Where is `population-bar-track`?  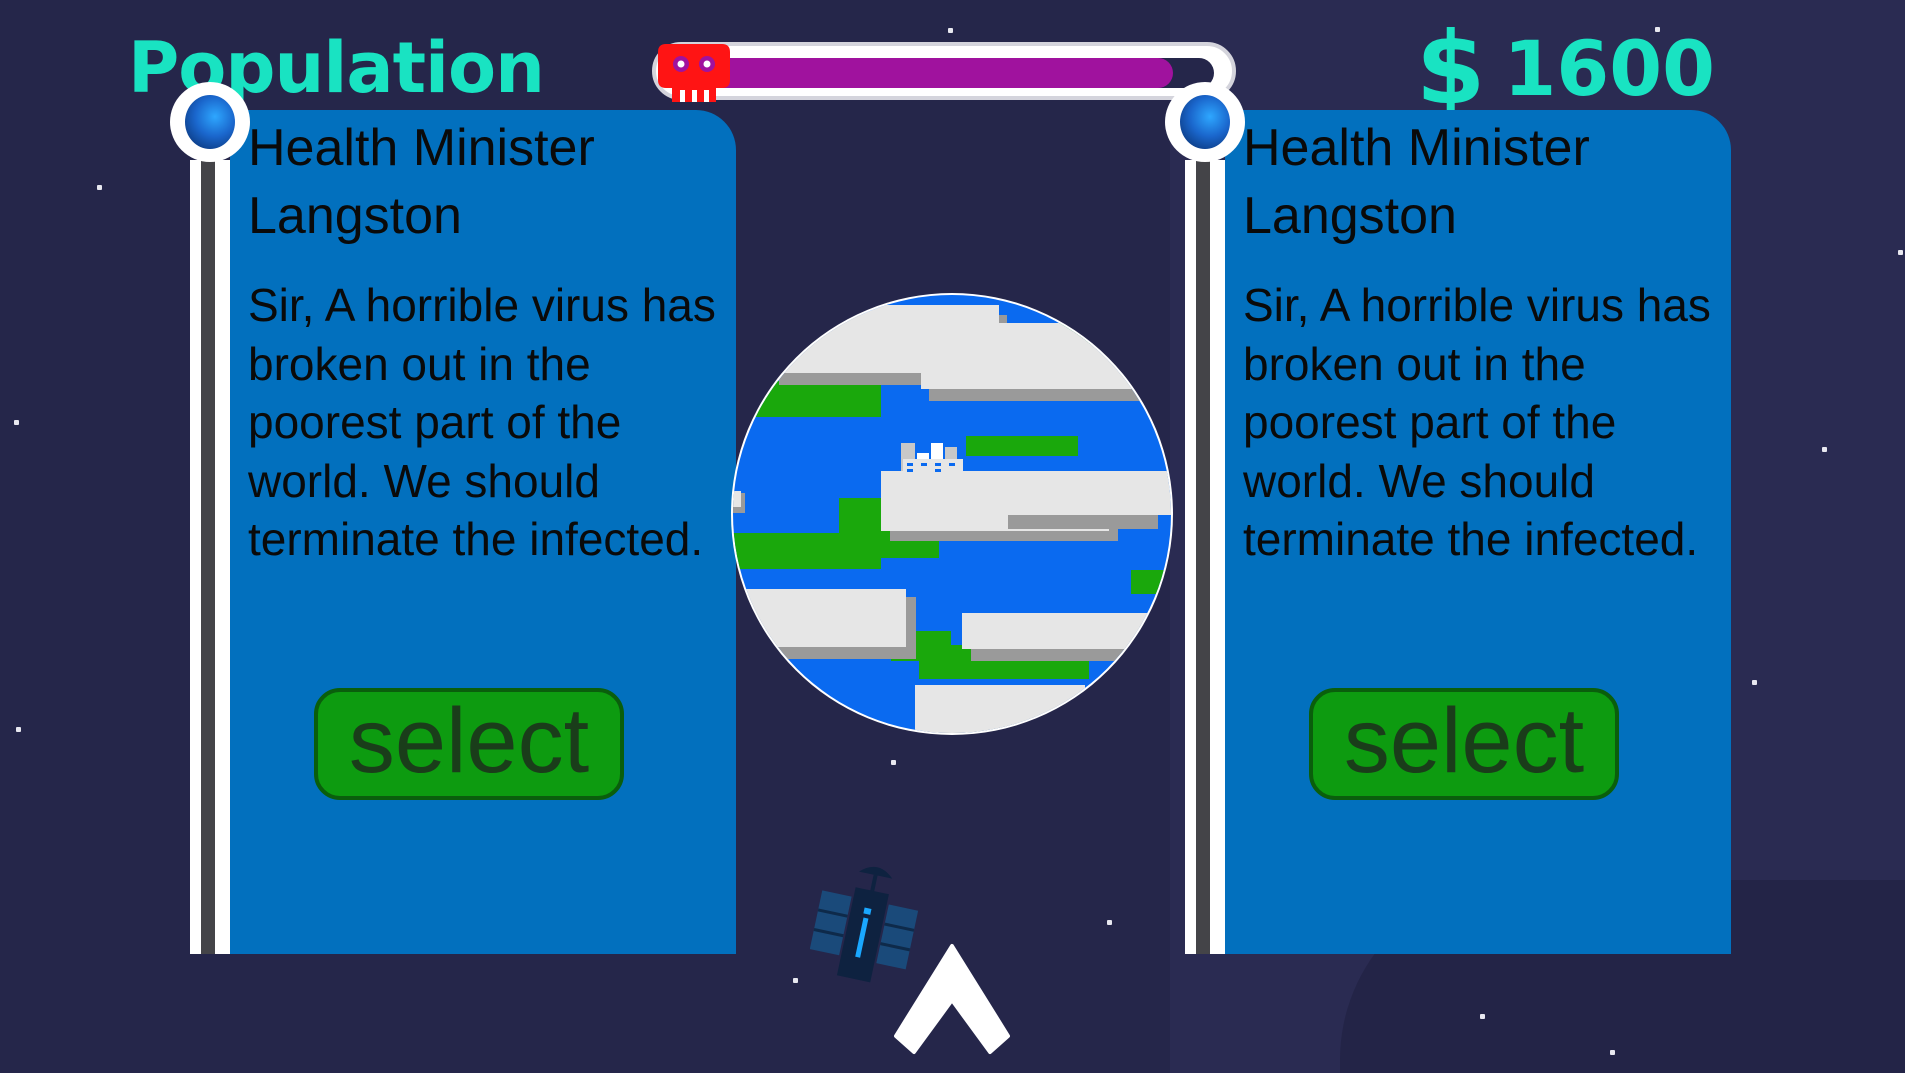
population-bar-track is located at coordinates (958, 73).